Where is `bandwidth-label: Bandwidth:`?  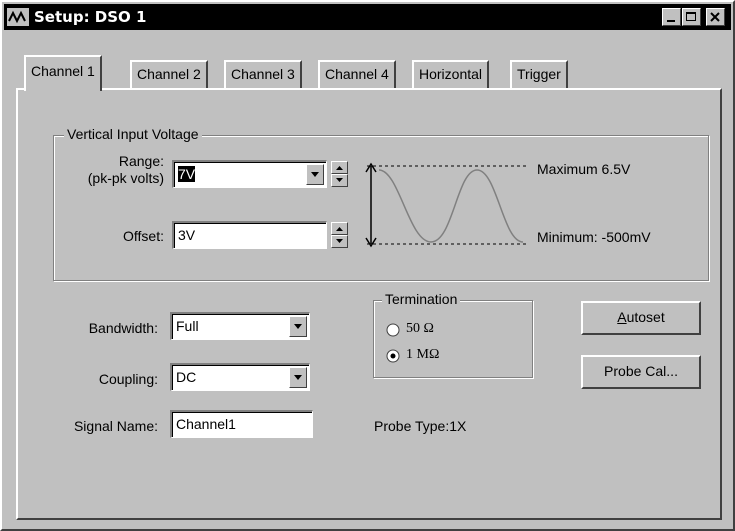
bandwidth-label: Bandwidth: is located at coordinates (123, 328).